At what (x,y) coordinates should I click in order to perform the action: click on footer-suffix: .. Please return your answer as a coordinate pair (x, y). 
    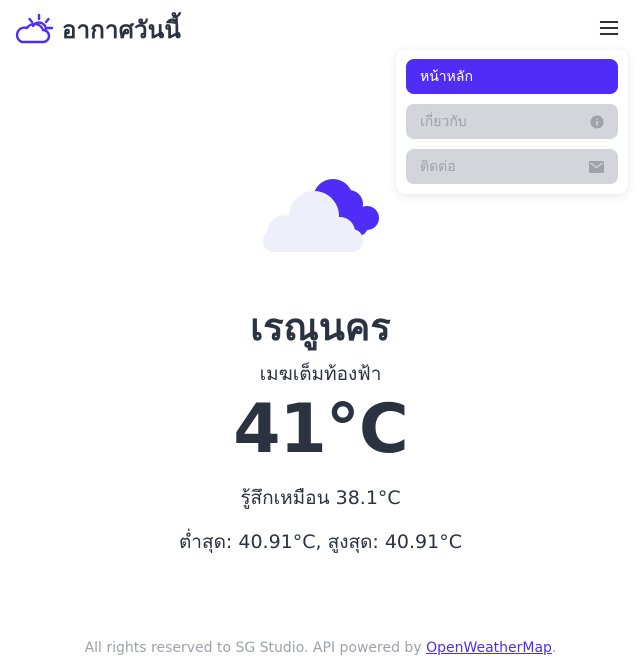
    Looking at the image, I should click on (554, 648).